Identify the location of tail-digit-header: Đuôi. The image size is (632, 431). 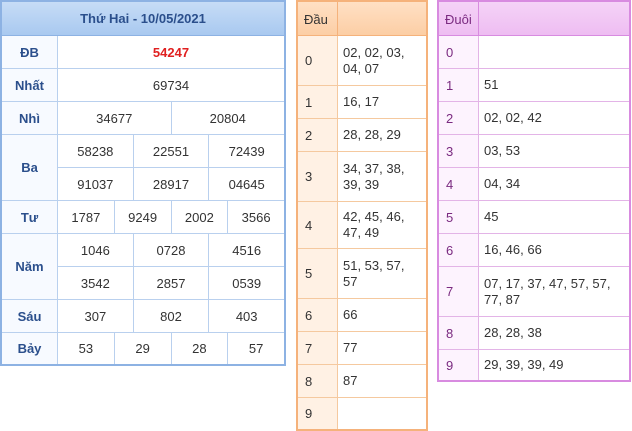
(534, 19).